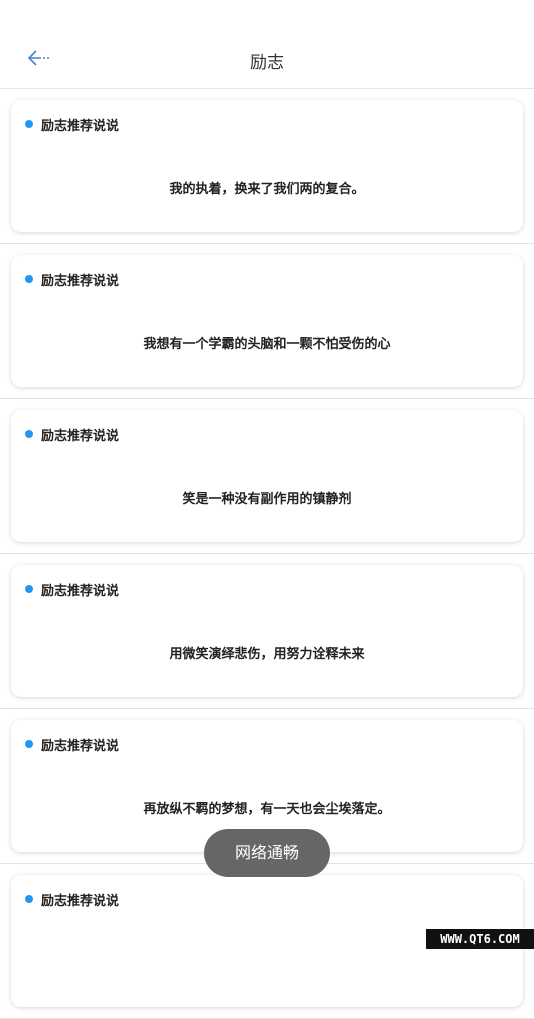  I want to click on quote-card: 励志推荐说说 笑是一种没有副作用的镇静剂, so click(267, 476).